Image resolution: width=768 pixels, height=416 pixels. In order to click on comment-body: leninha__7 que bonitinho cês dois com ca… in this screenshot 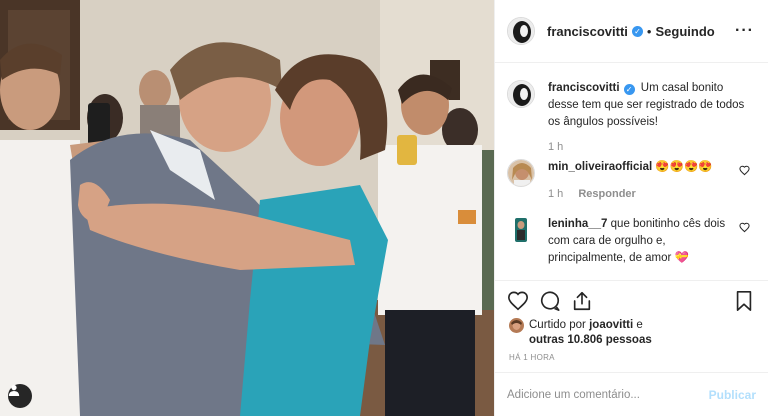, I will do `click(638, 241)`.